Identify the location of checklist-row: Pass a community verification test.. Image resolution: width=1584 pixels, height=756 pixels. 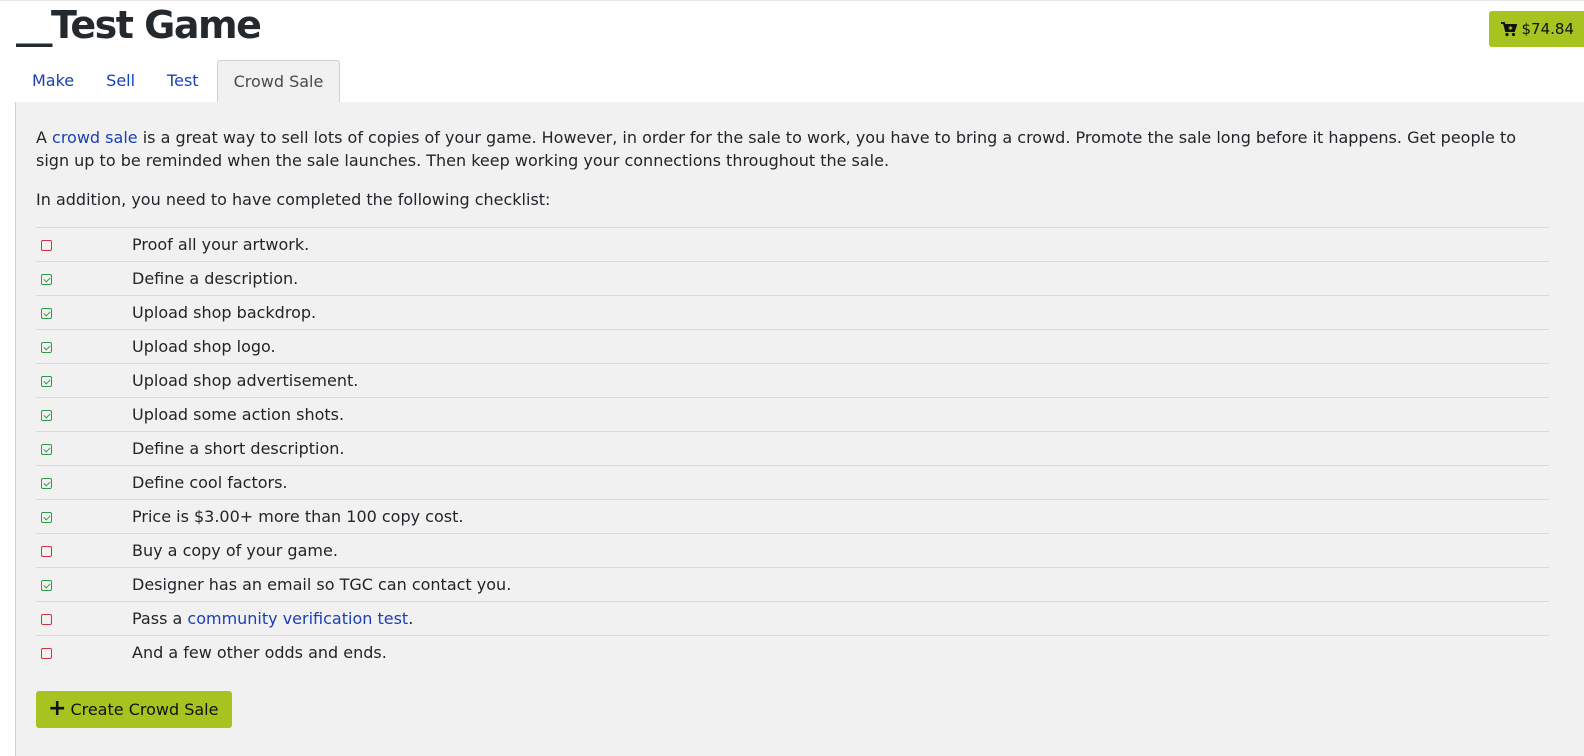
(792, 618).